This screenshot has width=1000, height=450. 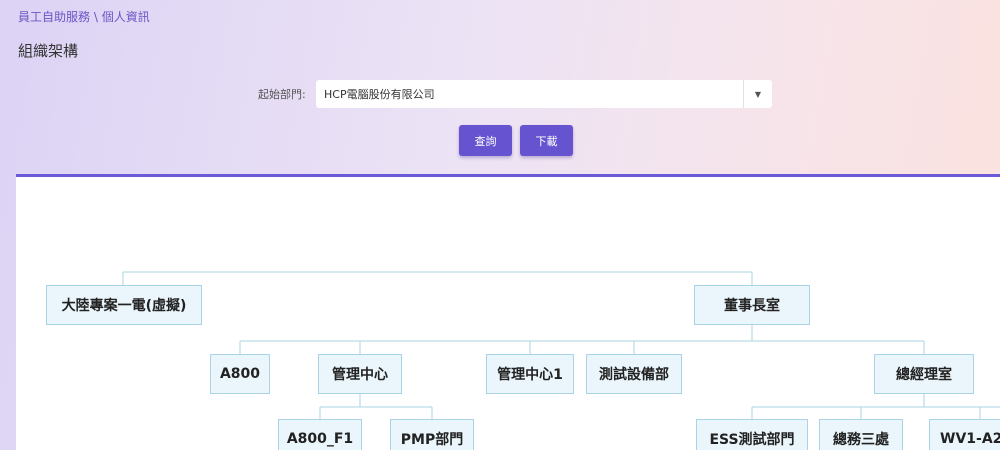 What do you see at coordinates (48, 51) in the screenshot?
I see `page-title: 組織架構` at bounding box center [48, 51].